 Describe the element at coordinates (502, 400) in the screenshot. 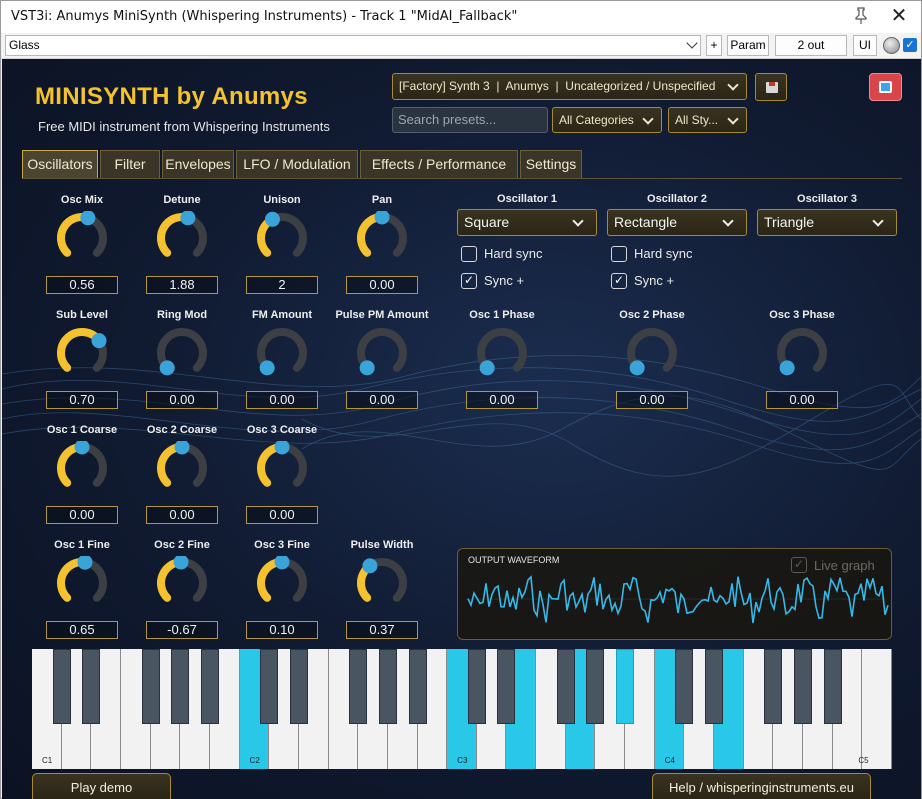

I see `osc-1-phase-value: 0.00` at that location.